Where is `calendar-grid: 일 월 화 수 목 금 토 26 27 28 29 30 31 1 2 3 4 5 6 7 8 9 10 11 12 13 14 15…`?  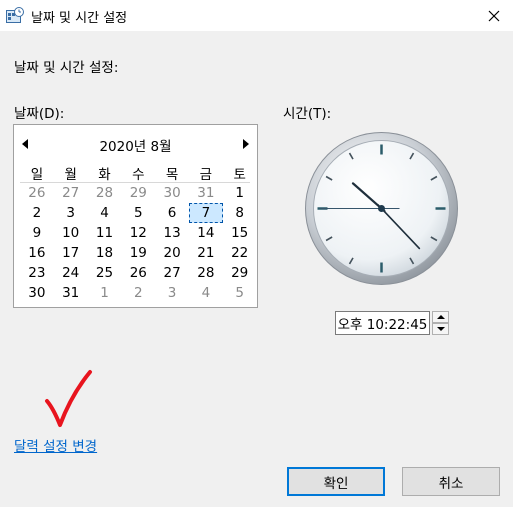 calendar-grid: 일 월 화 수 목 금 토 26 27 28 29 30 31 1 2 3 4 5 6 7 8 9 10 11 12 13 14 15… is located at coordinates (138, 233).